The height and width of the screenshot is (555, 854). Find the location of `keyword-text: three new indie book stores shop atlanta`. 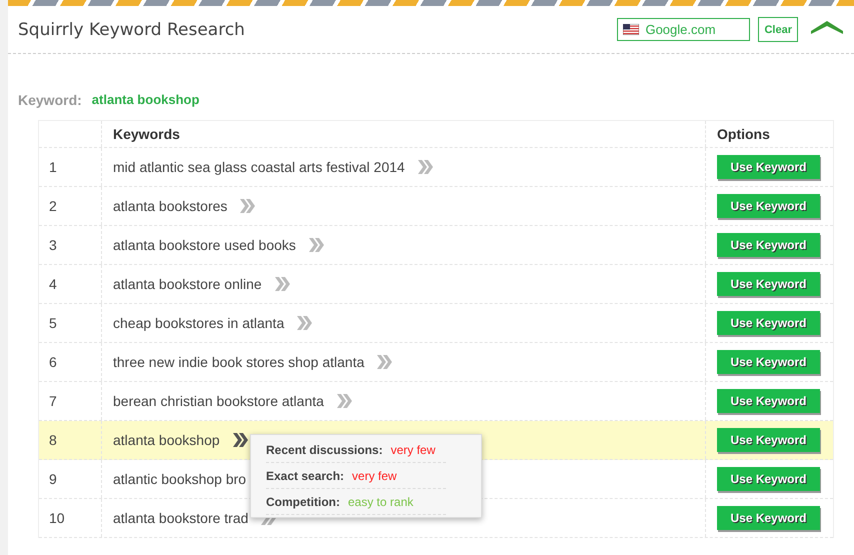

keyword-text: three new indie book stores shop atlanta is located at coordinates (238, 362).